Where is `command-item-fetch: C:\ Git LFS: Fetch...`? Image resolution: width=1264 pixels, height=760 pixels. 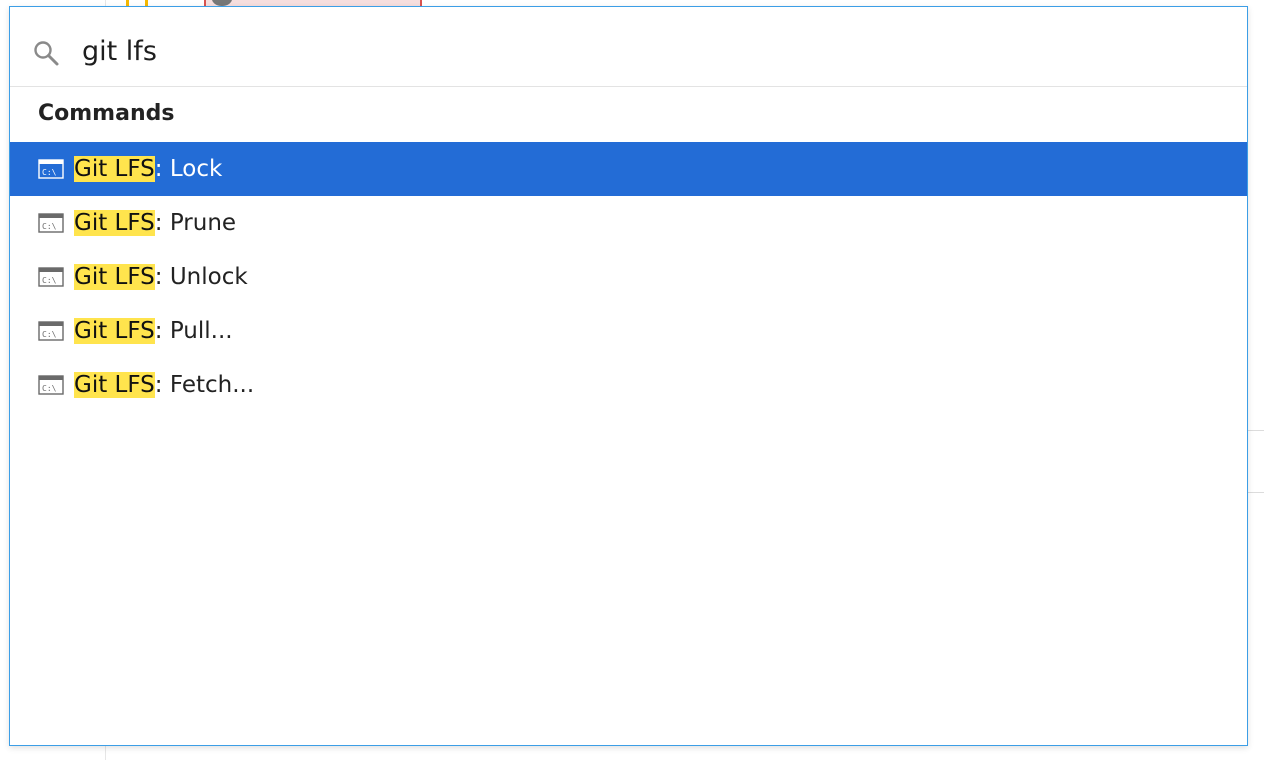 command-item-fetch: C:\ Git LFS: Fetch... is located at coordinates (628, 385).